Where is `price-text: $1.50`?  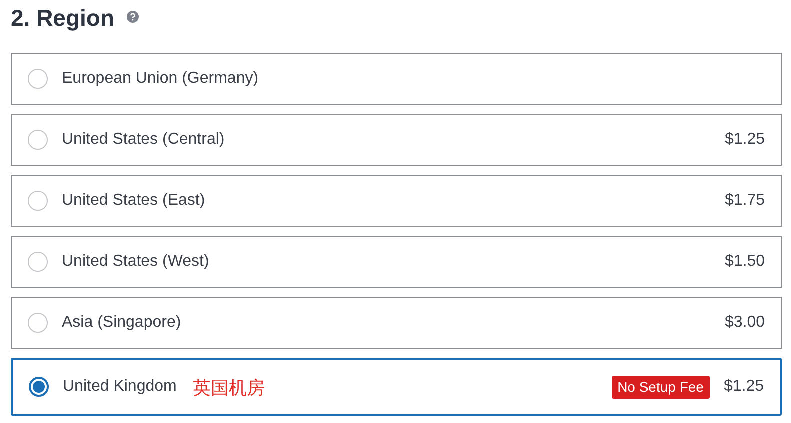 price-text: $1.50 is located at coordinates (744, 262).